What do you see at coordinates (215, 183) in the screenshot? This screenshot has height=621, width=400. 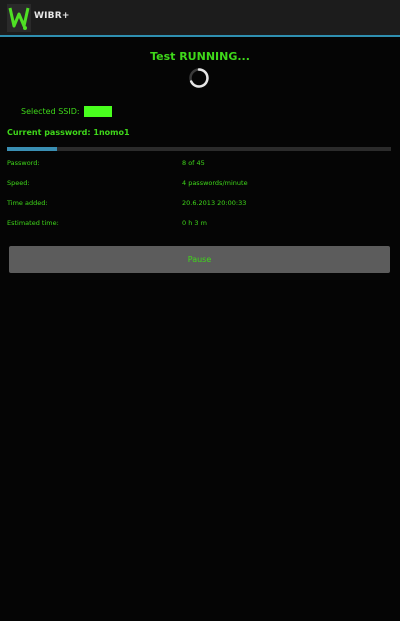 I see `speed-value: 4 passwords/minute` at bounding box center [215, 183].